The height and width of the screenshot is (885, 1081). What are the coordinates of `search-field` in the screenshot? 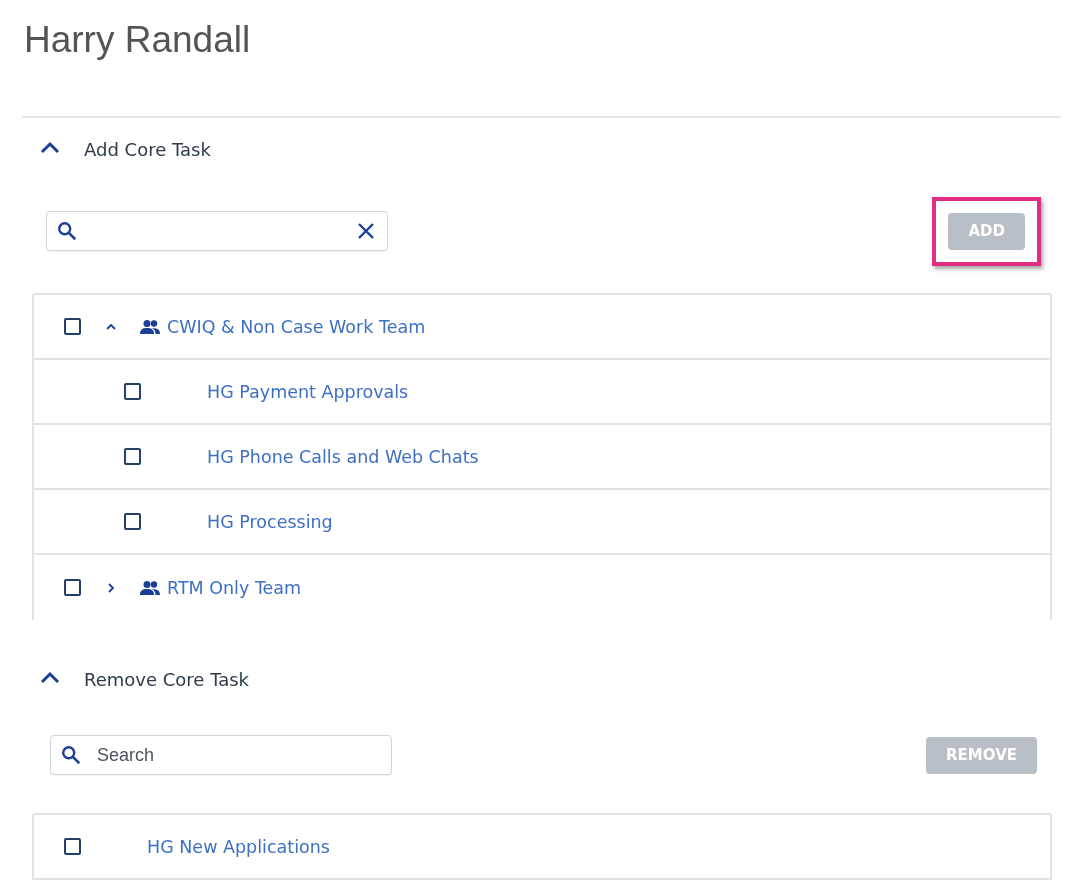 It's located at (217, 231).